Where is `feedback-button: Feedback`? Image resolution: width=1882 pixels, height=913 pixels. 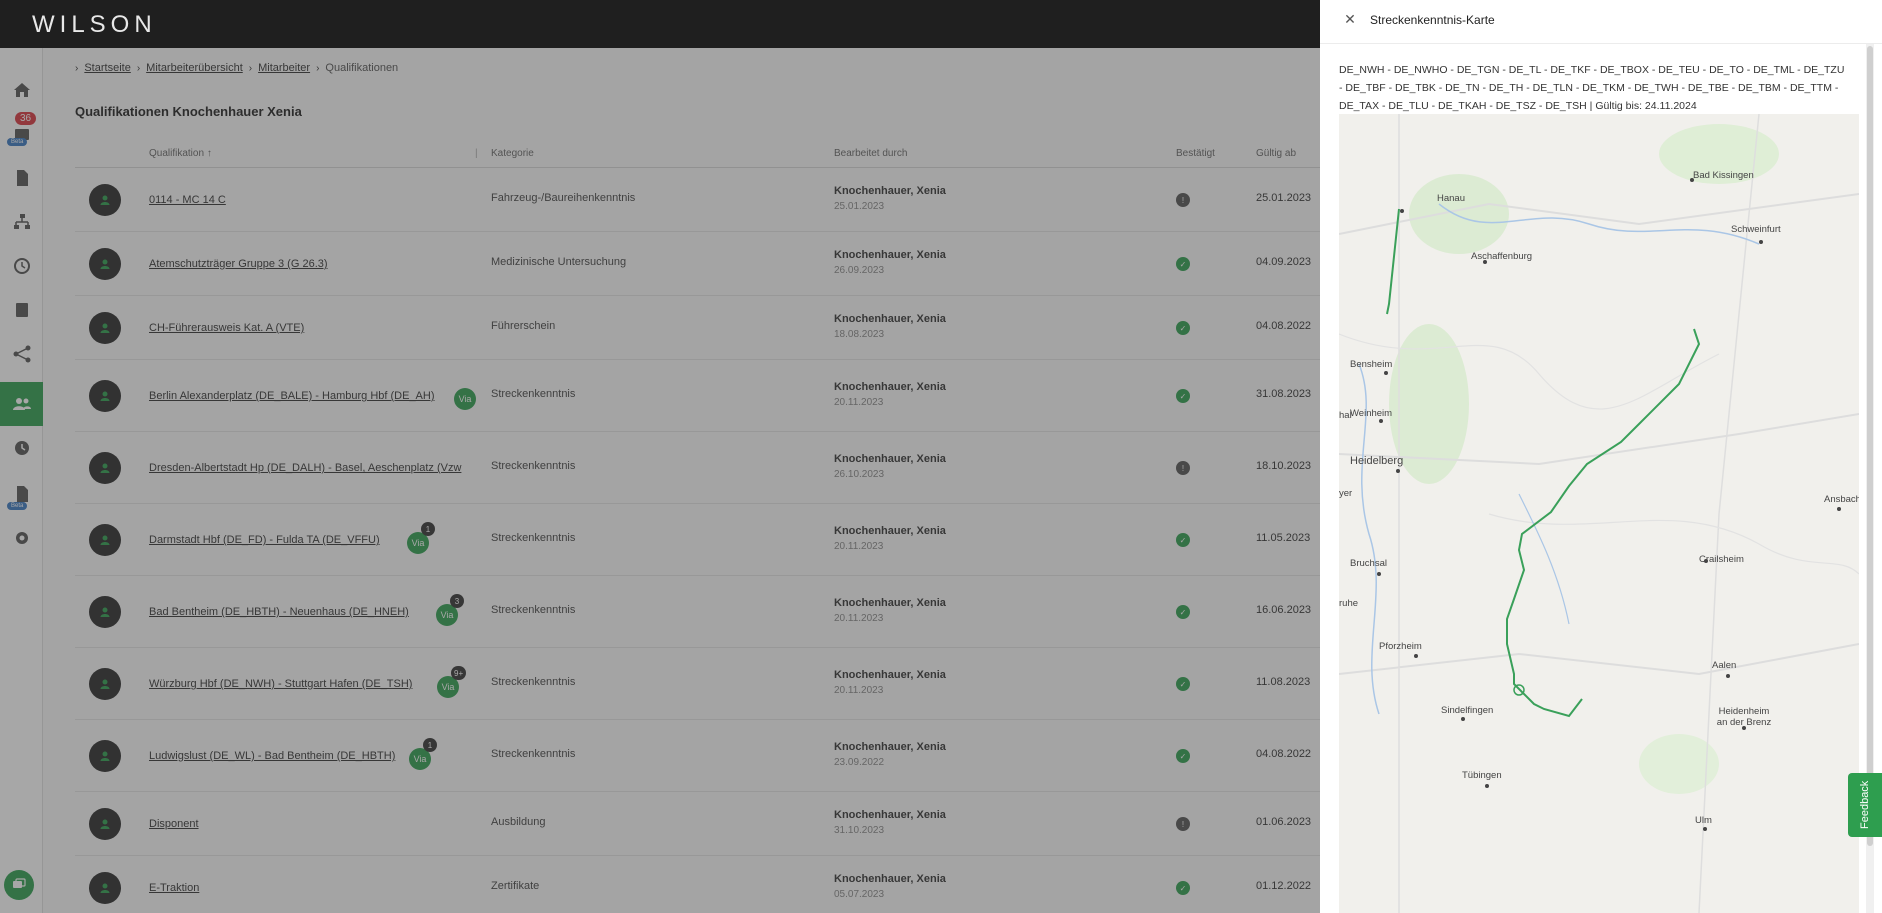 feedback-button: Feedback is located at coordinates (1865, 805).